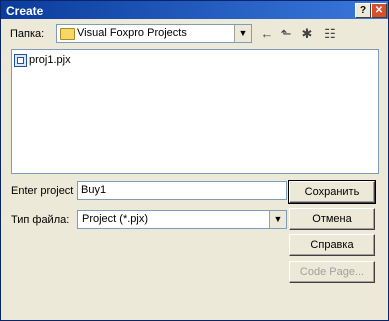 The width and height of the screenshot is (389, 321). What do you see at coordinates (50, 60) in the screenshot?
I see `file-name: proj1.pjx` at bounding box center [50, 60].